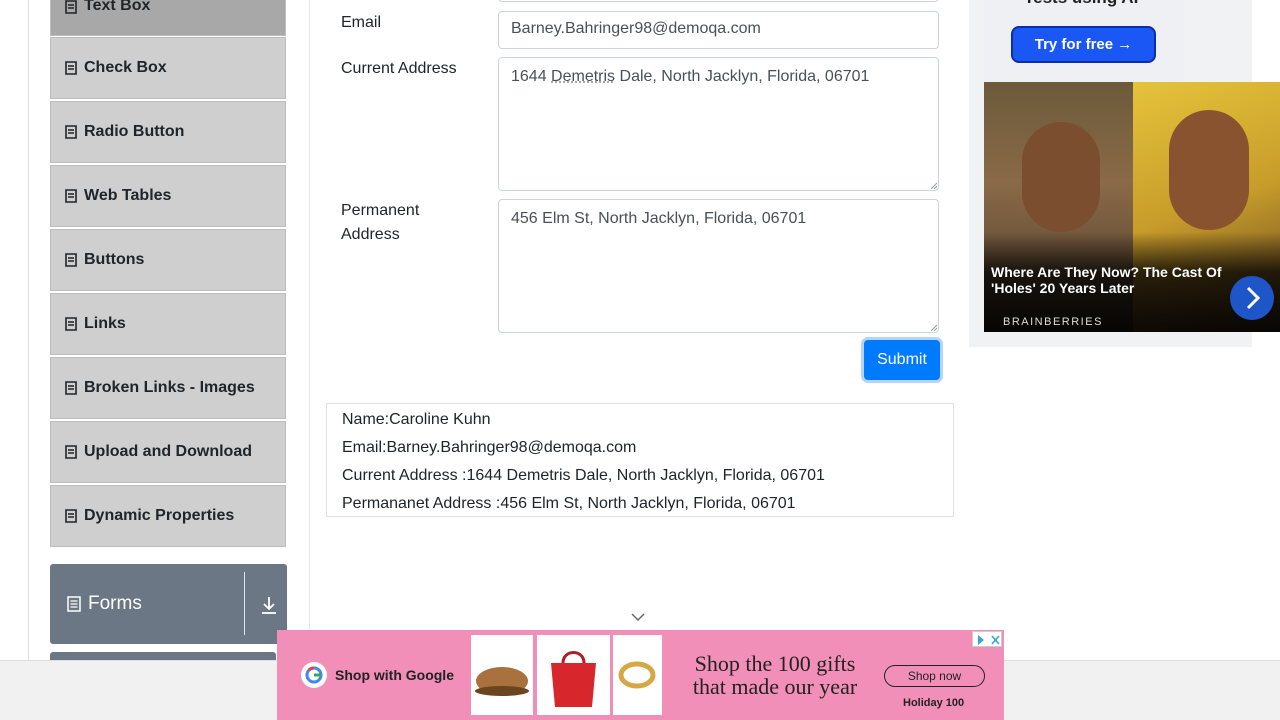 The height and width of the screenshot is (720, 1280). Describe the element at coordinates (269, 605) in the screenshot. I see `download-icon` at that location.